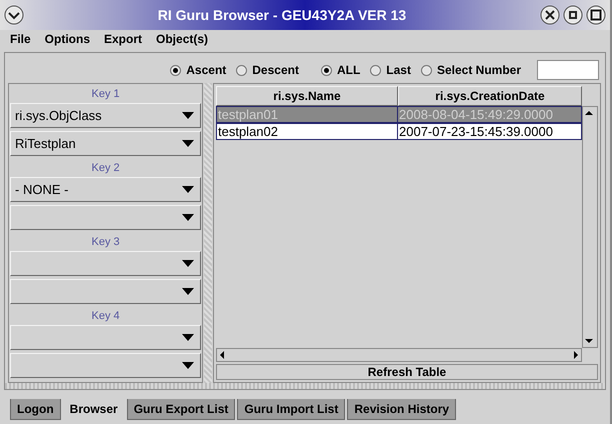  I want to click on number-field, so click(568, 70).